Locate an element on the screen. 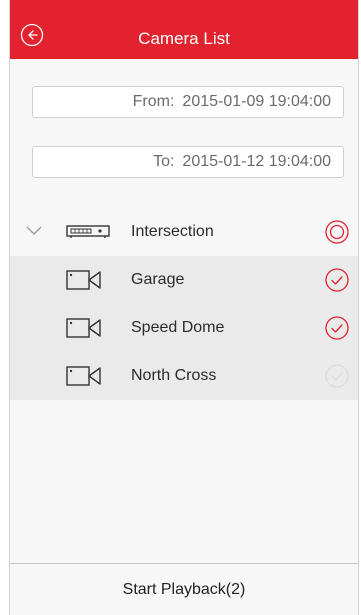 The width and height of the screenshot is (361, 615). camera-row: Garage is located at coordinates (184, 280).